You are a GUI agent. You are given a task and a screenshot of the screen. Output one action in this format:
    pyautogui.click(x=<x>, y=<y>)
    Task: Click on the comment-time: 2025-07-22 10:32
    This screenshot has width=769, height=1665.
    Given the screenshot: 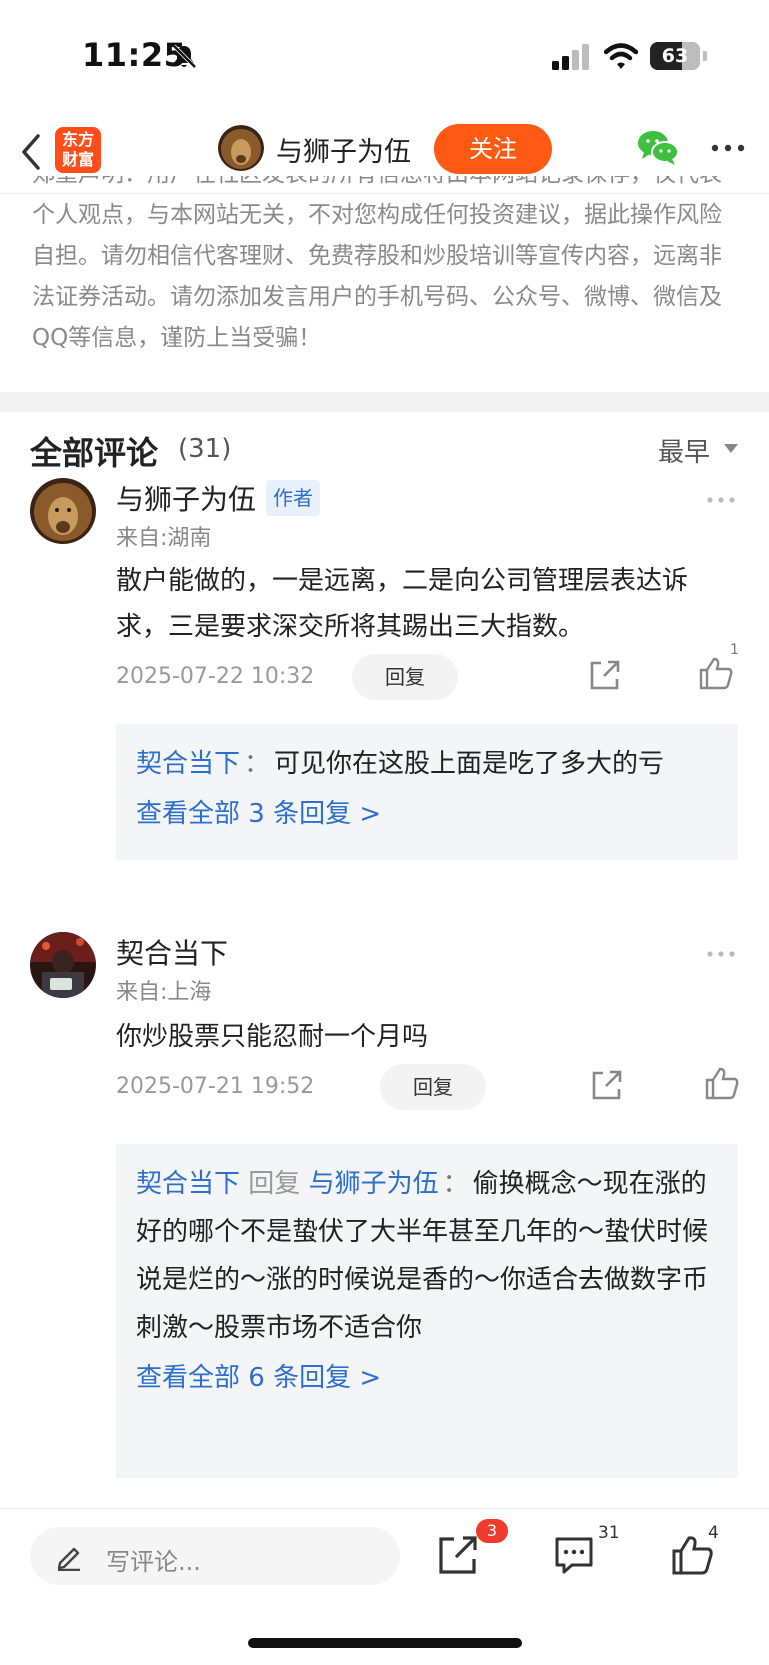 What is the action you would take?
    pyautogui.click(x=215, y=676)
    